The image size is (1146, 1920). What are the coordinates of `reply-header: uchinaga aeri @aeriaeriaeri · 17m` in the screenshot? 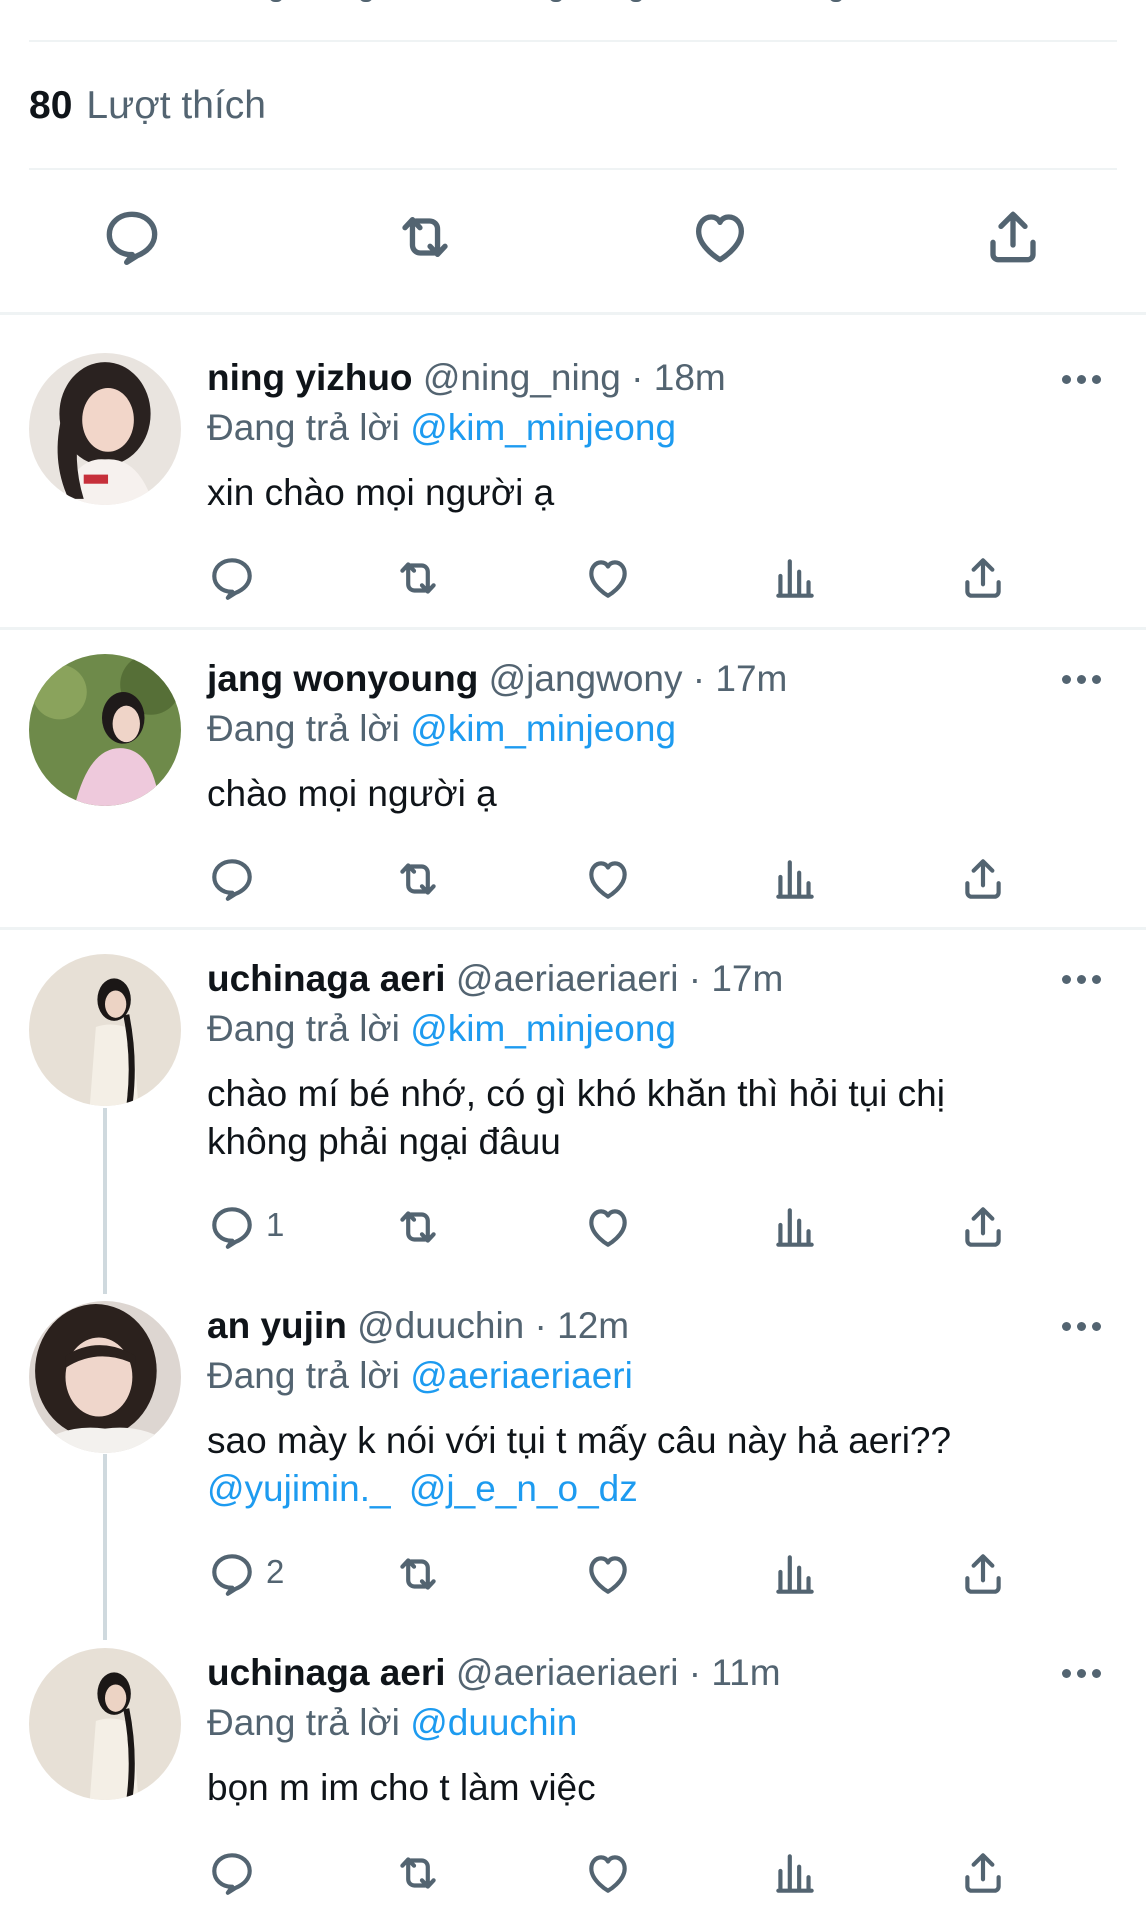 It's located at (495, 979).